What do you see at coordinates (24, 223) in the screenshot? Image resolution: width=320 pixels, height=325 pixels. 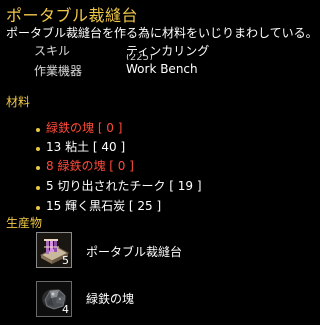 I see `products-heading: 生産物` at bounding box center [24, 223].